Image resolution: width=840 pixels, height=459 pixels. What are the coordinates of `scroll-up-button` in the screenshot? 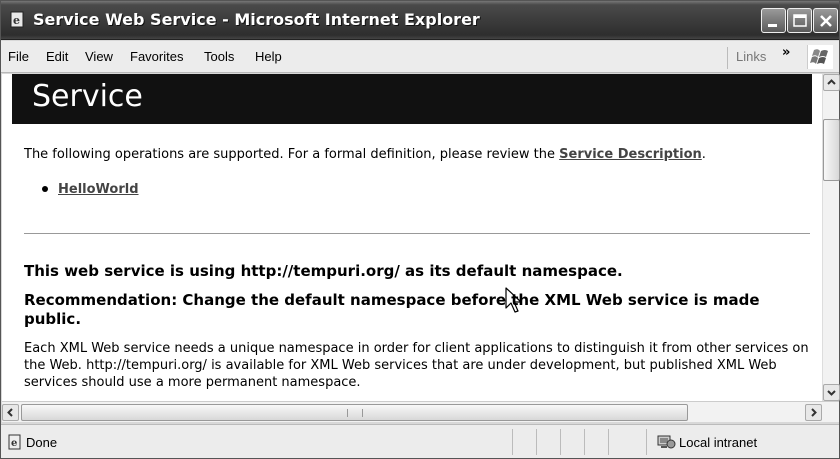 It's located at (831, 82).